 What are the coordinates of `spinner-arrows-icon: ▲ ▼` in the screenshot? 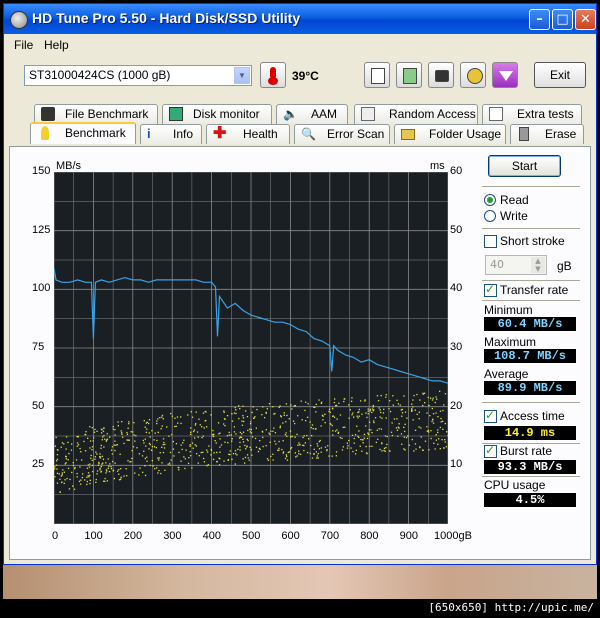 It's located at (538, 265).